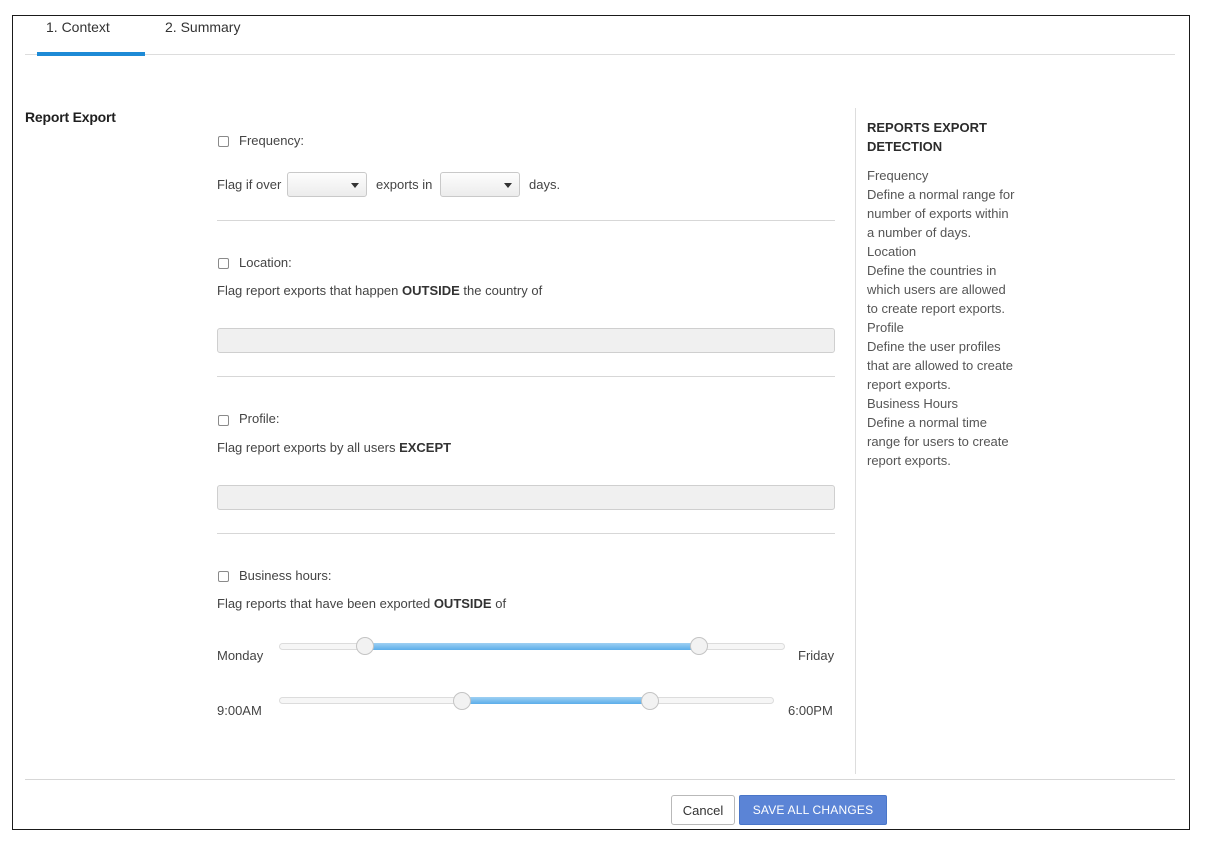 The height and width of the screenshot is (851, 1208). I want to click on time-range-min-label: 9:00AM, so click(239, 710).